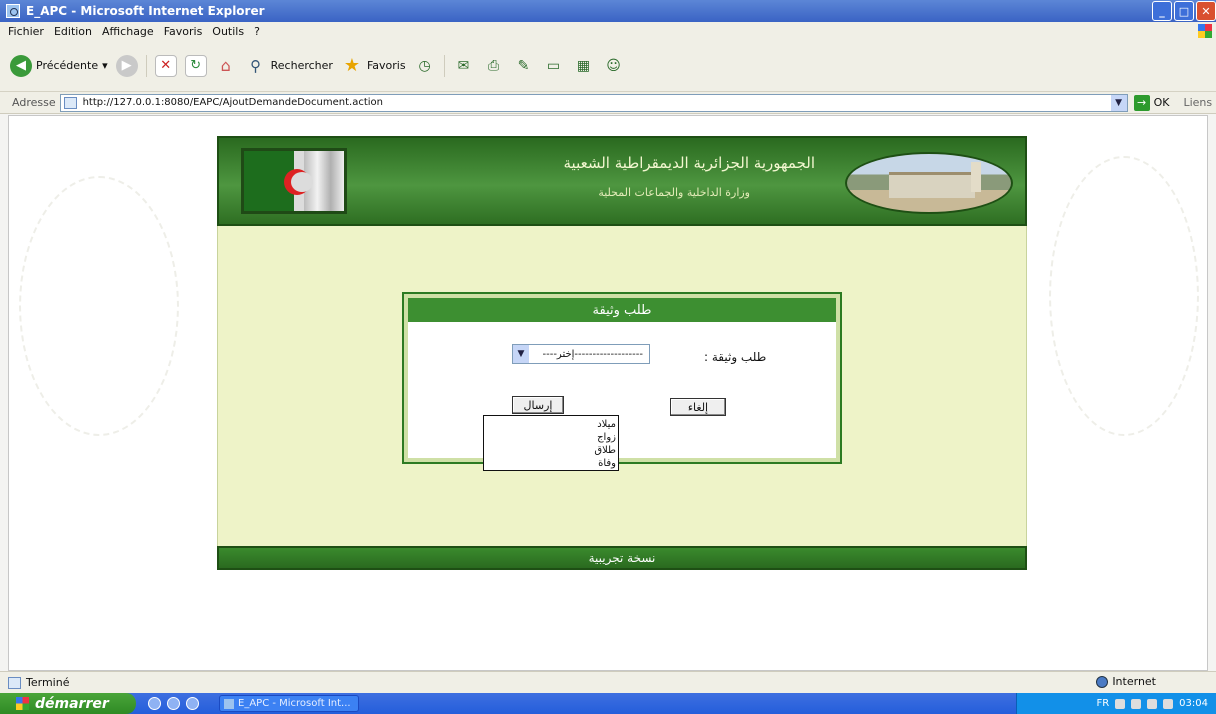 The height and width of the screenshot is (714, 1216). I want to click on option-death: وفاة, so click(551, 463).